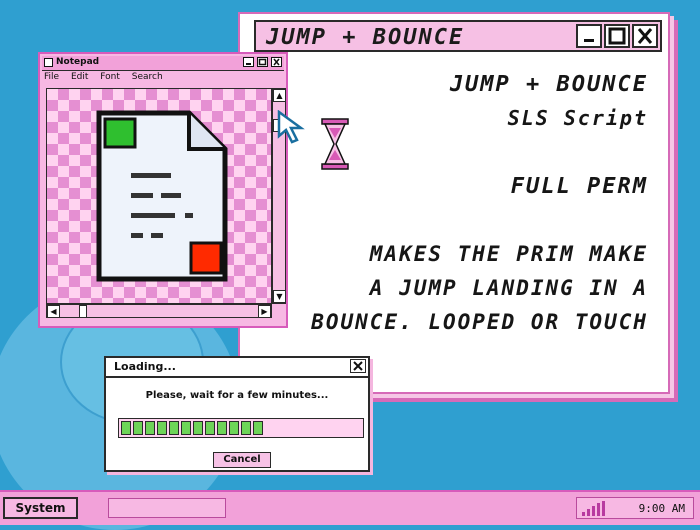 The height and width of the screenshot is (530, 700). I want to click on menu-edit: Edit, so click(79, 77).